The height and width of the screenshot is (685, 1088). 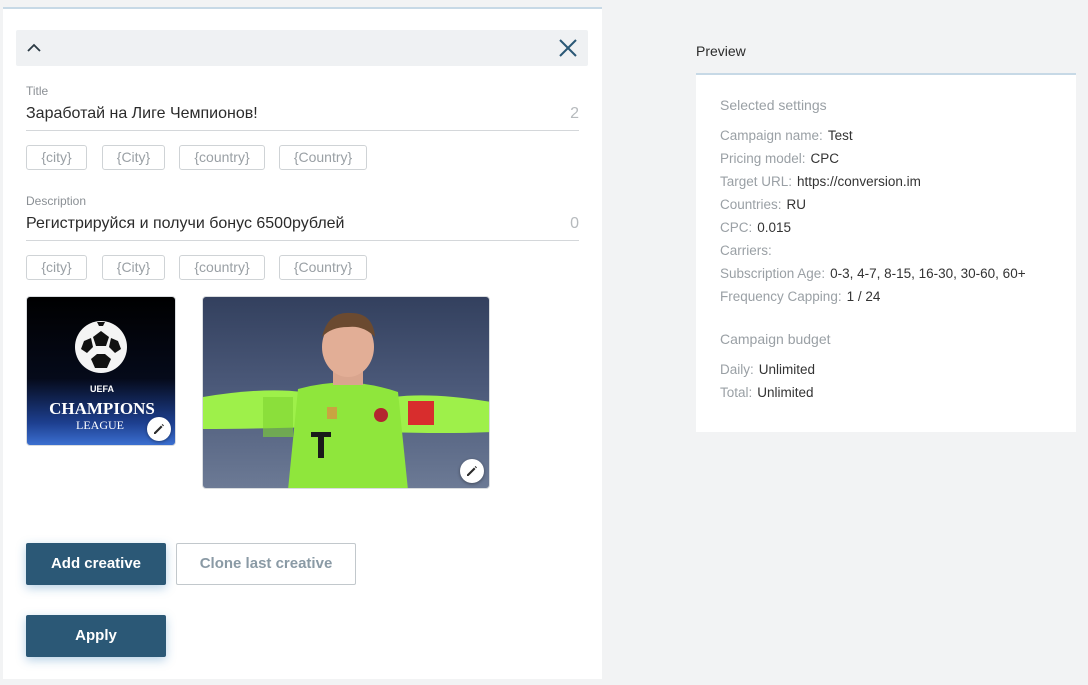 I want to click on creative-icon-image: UEFA CHAMPIONS LEAGUE, so click(x=101, y=371).